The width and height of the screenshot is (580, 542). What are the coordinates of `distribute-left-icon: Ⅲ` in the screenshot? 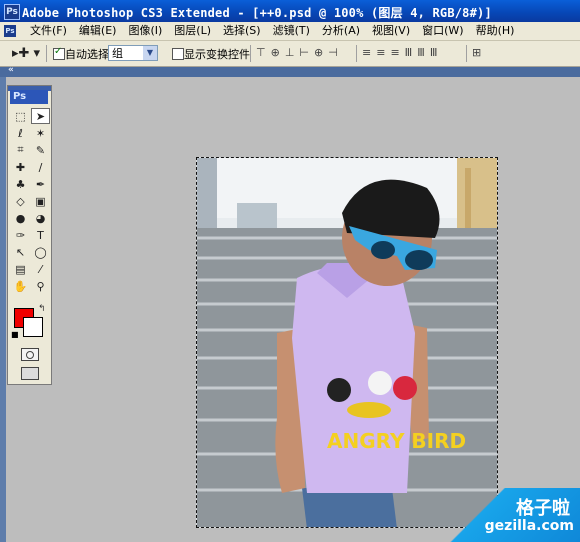 It's located at (411, 52).